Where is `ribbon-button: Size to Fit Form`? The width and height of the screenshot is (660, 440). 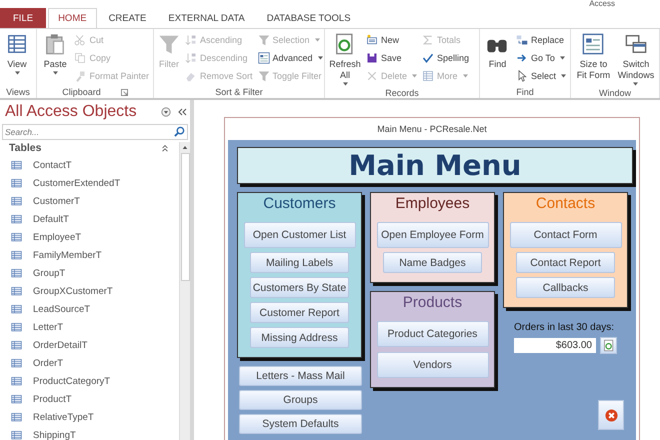
ribbon-button: Size to Fit Form is located at coordinates (593, 59).